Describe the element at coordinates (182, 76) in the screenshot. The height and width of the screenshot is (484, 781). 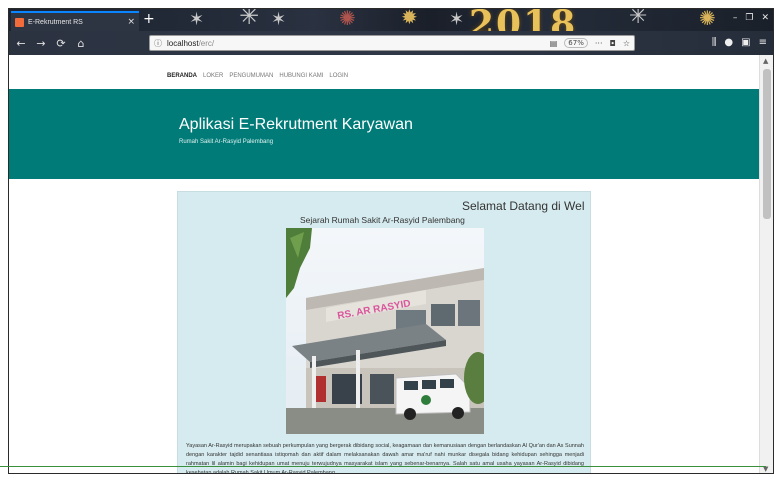
I see `nav-item-beranda: BERANDA` at that location.